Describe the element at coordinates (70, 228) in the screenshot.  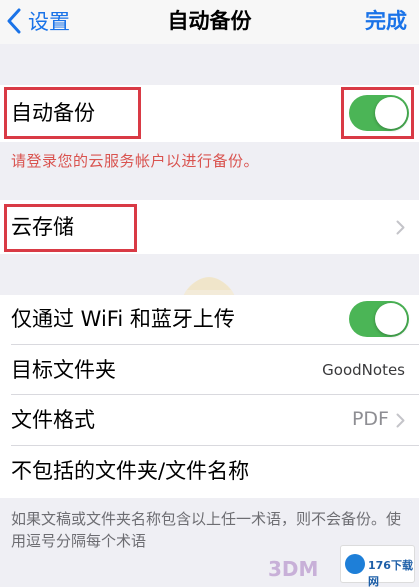
I see `highlight-cloud-storage` at that location.